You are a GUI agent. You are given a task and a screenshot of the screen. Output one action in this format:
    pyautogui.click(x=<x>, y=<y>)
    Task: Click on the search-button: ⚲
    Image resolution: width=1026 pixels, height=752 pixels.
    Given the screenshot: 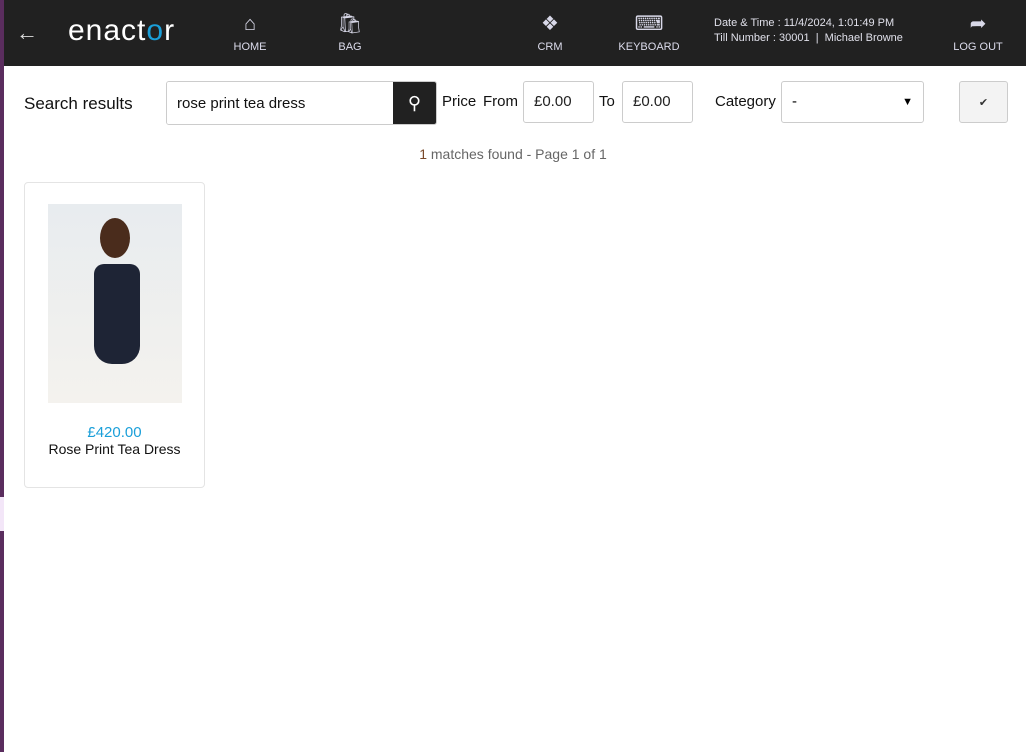 What is the action you would take?
    pyautogui.click(x=414, y=103)
    